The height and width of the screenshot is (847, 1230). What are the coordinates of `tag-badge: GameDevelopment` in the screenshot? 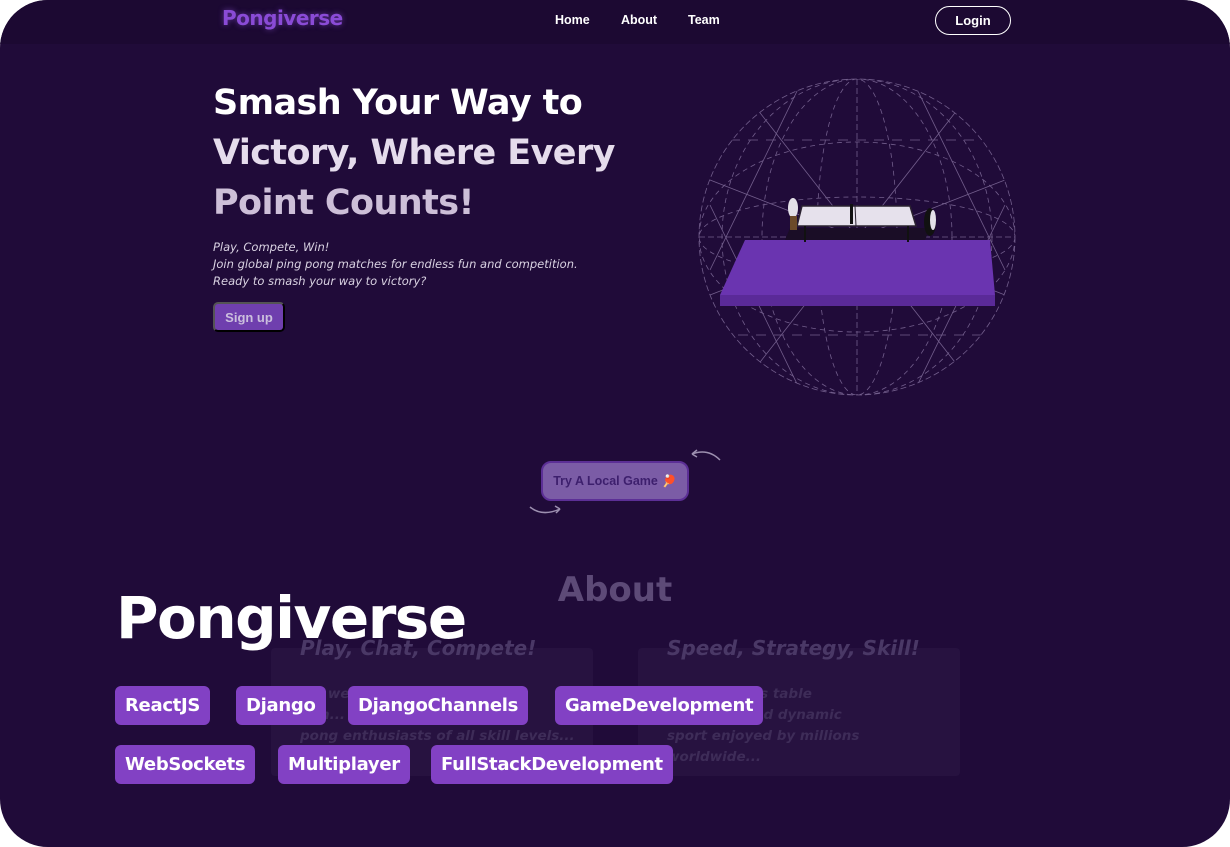 It's located at (659, 705).